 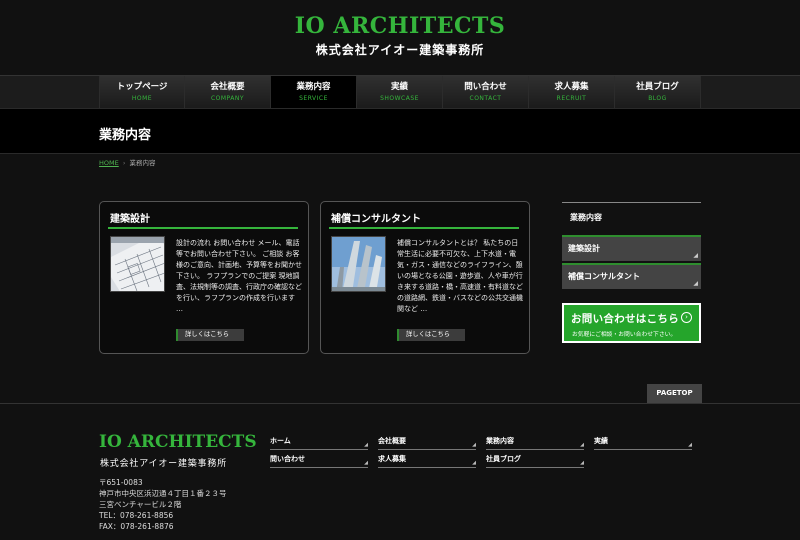 What do you see at coordinates (287, 459) in the screenshot?
I see `footer-link-label: 問い合わせ` at bounding box center [287, 459].